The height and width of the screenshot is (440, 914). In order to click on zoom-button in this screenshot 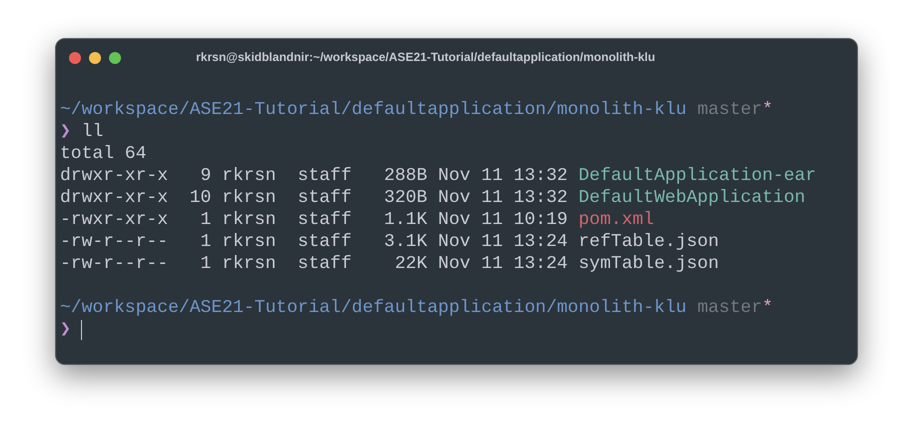, I will do `click(115, 58)`.